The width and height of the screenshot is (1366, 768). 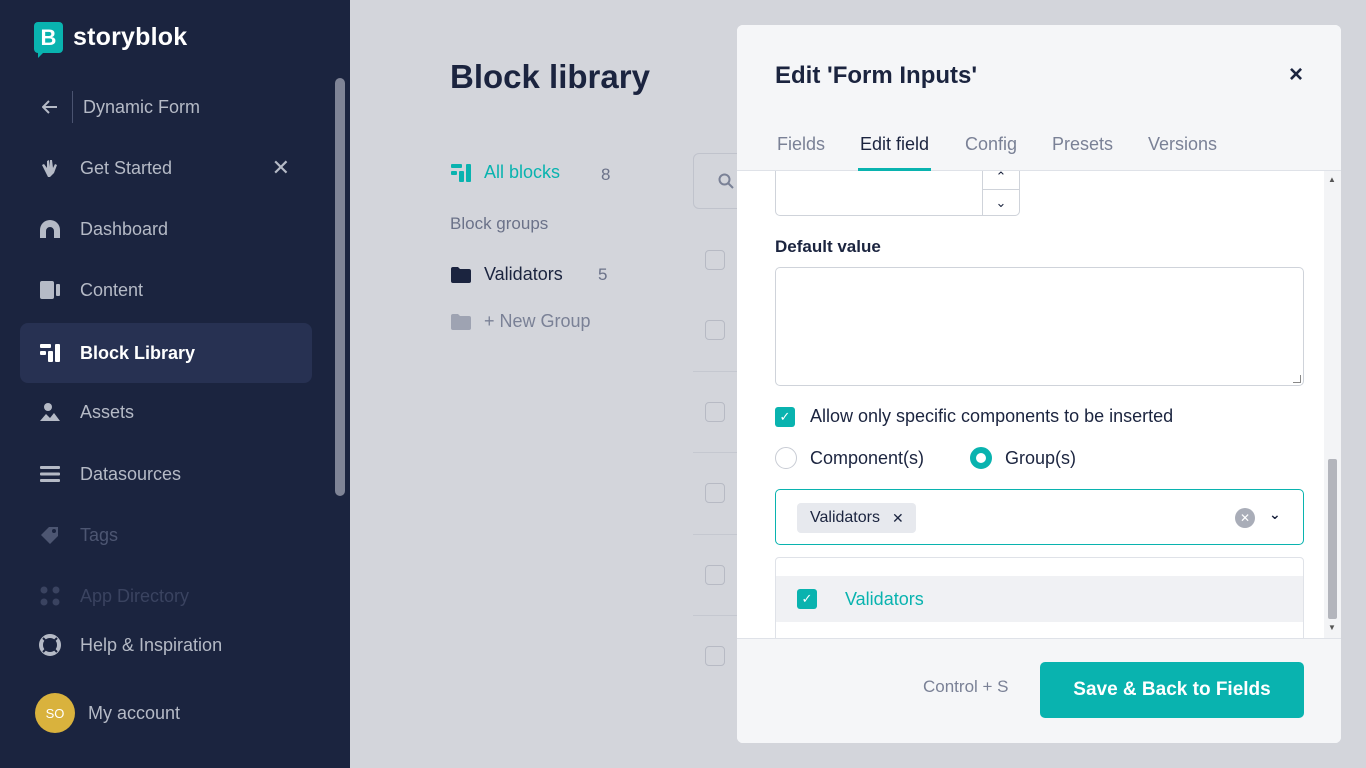 I want to click on all-blocks-filter: All blocks, so click(x=532, y=172).